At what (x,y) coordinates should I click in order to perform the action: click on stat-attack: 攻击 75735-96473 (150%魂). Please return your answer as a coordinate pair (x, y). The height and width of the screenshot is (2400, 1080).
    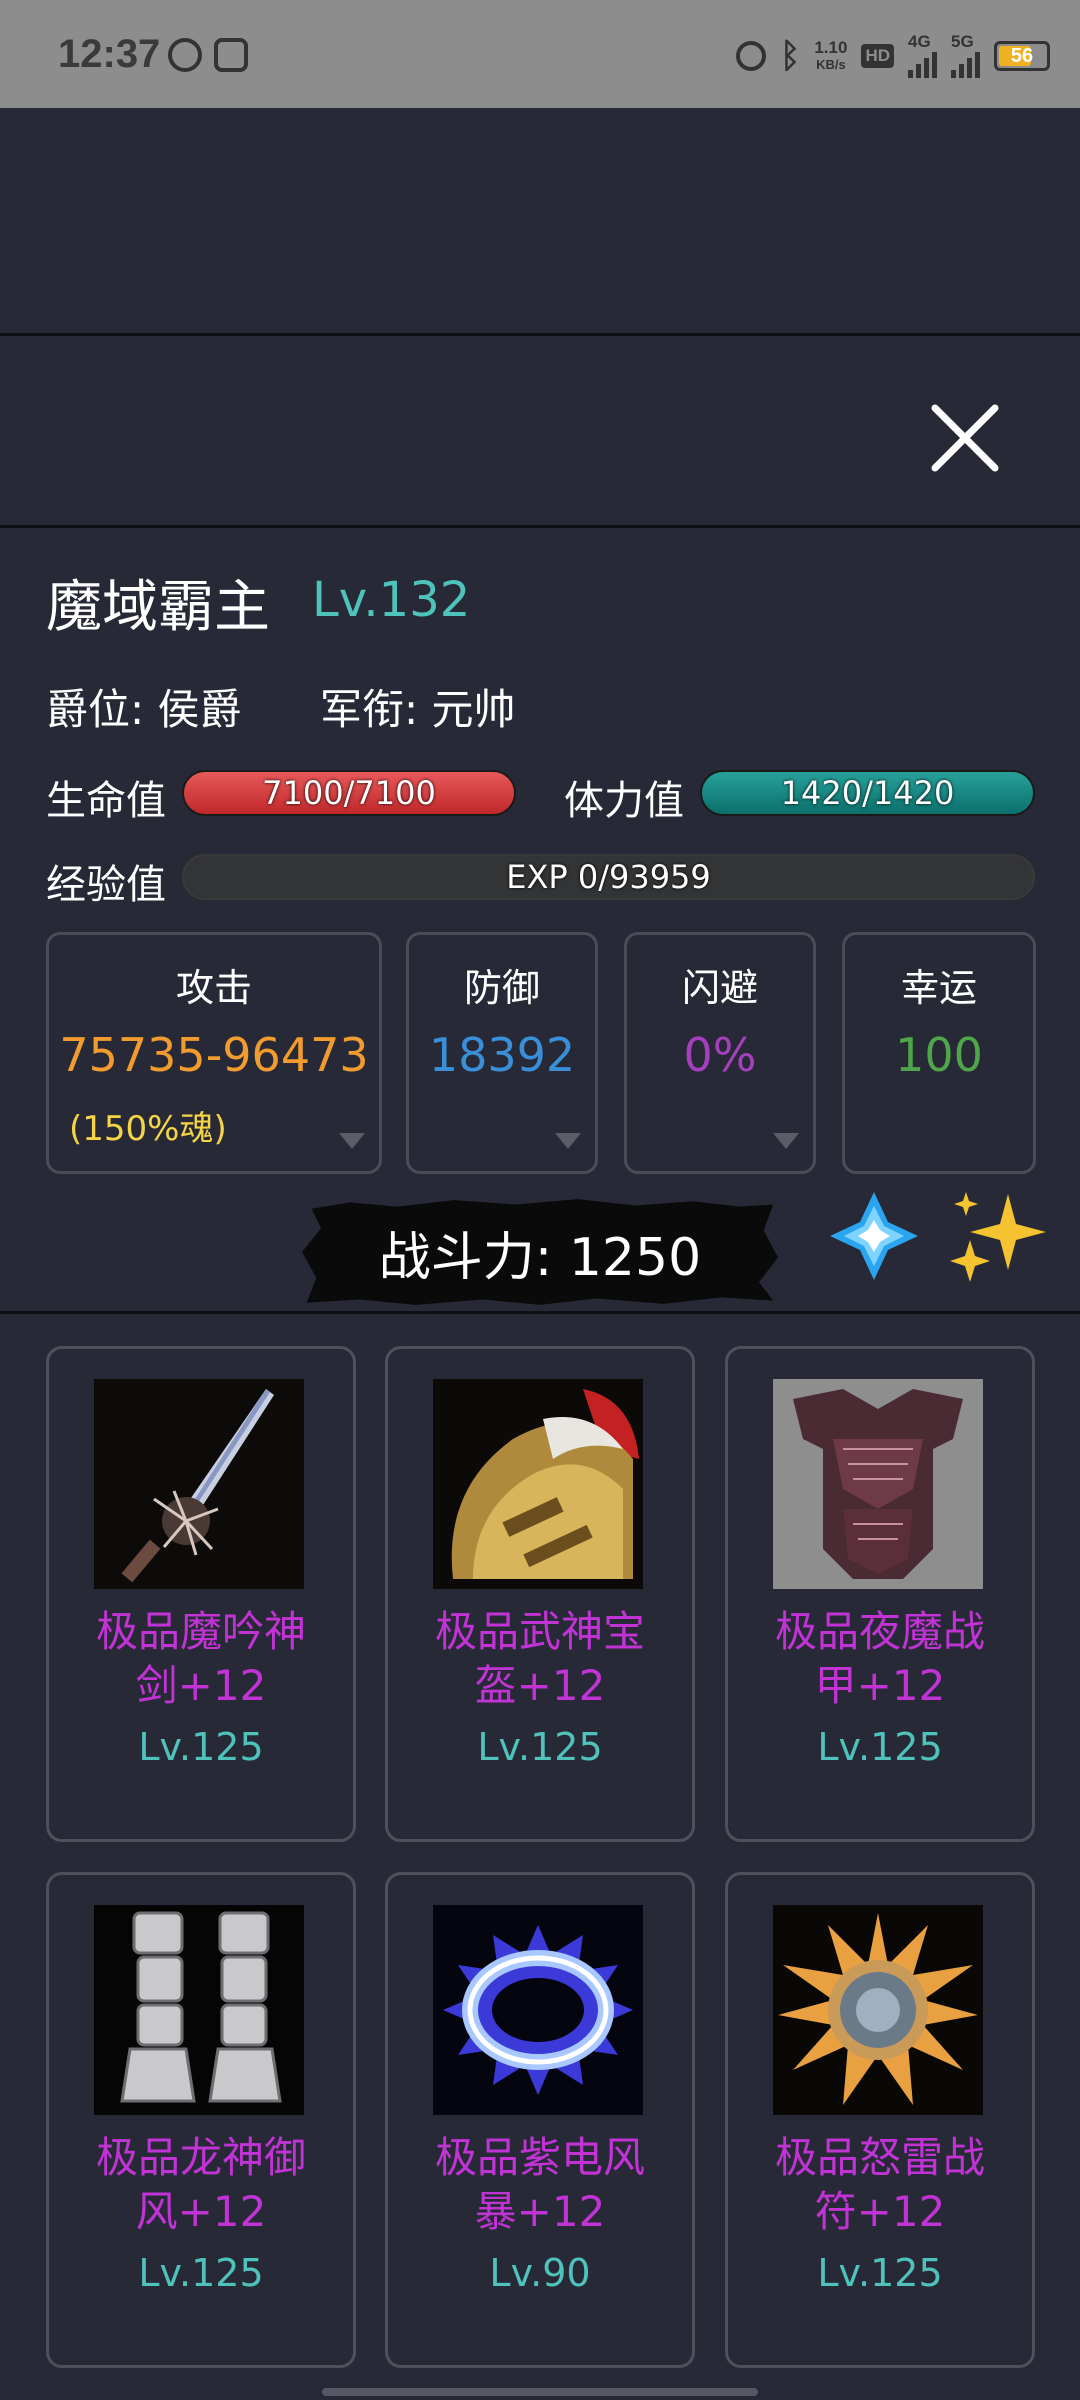
    Looking at the image, I should click on (214, 1053).